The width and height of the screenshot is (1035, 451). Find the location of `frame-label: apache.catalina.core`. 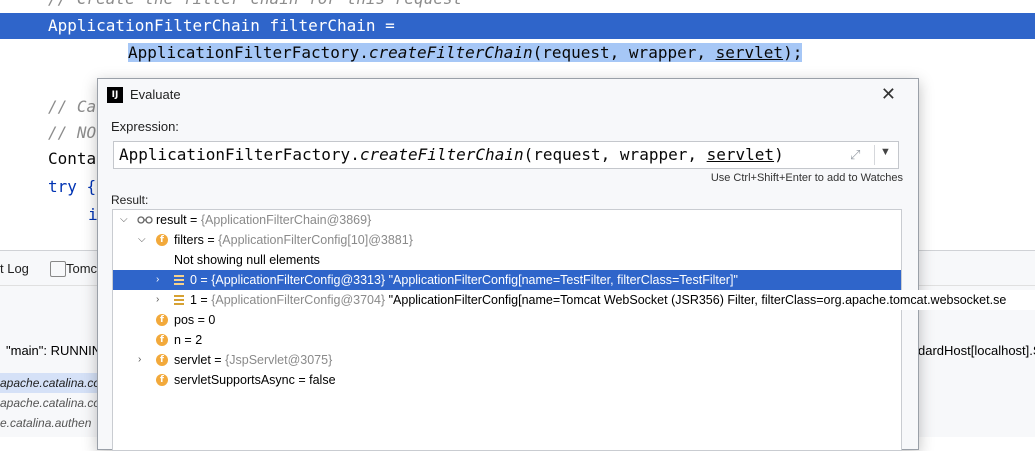

frame-label: apache.catalina.core is located at coordinates (55, 403).